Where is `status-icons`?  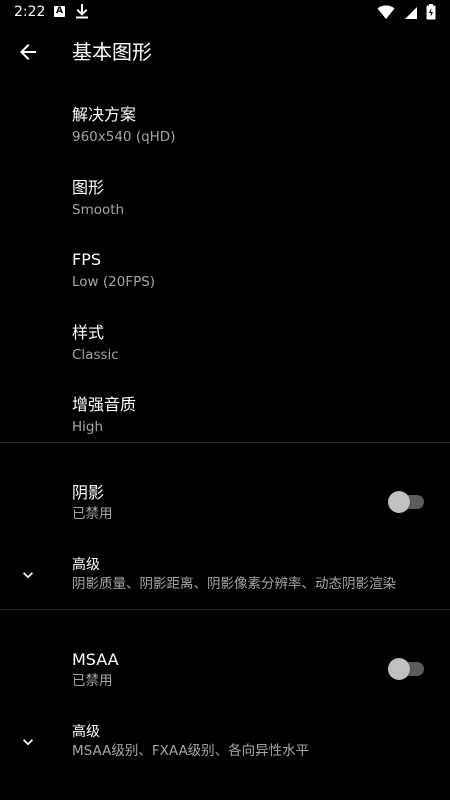 status-icons is located at coordinates (404, 12).